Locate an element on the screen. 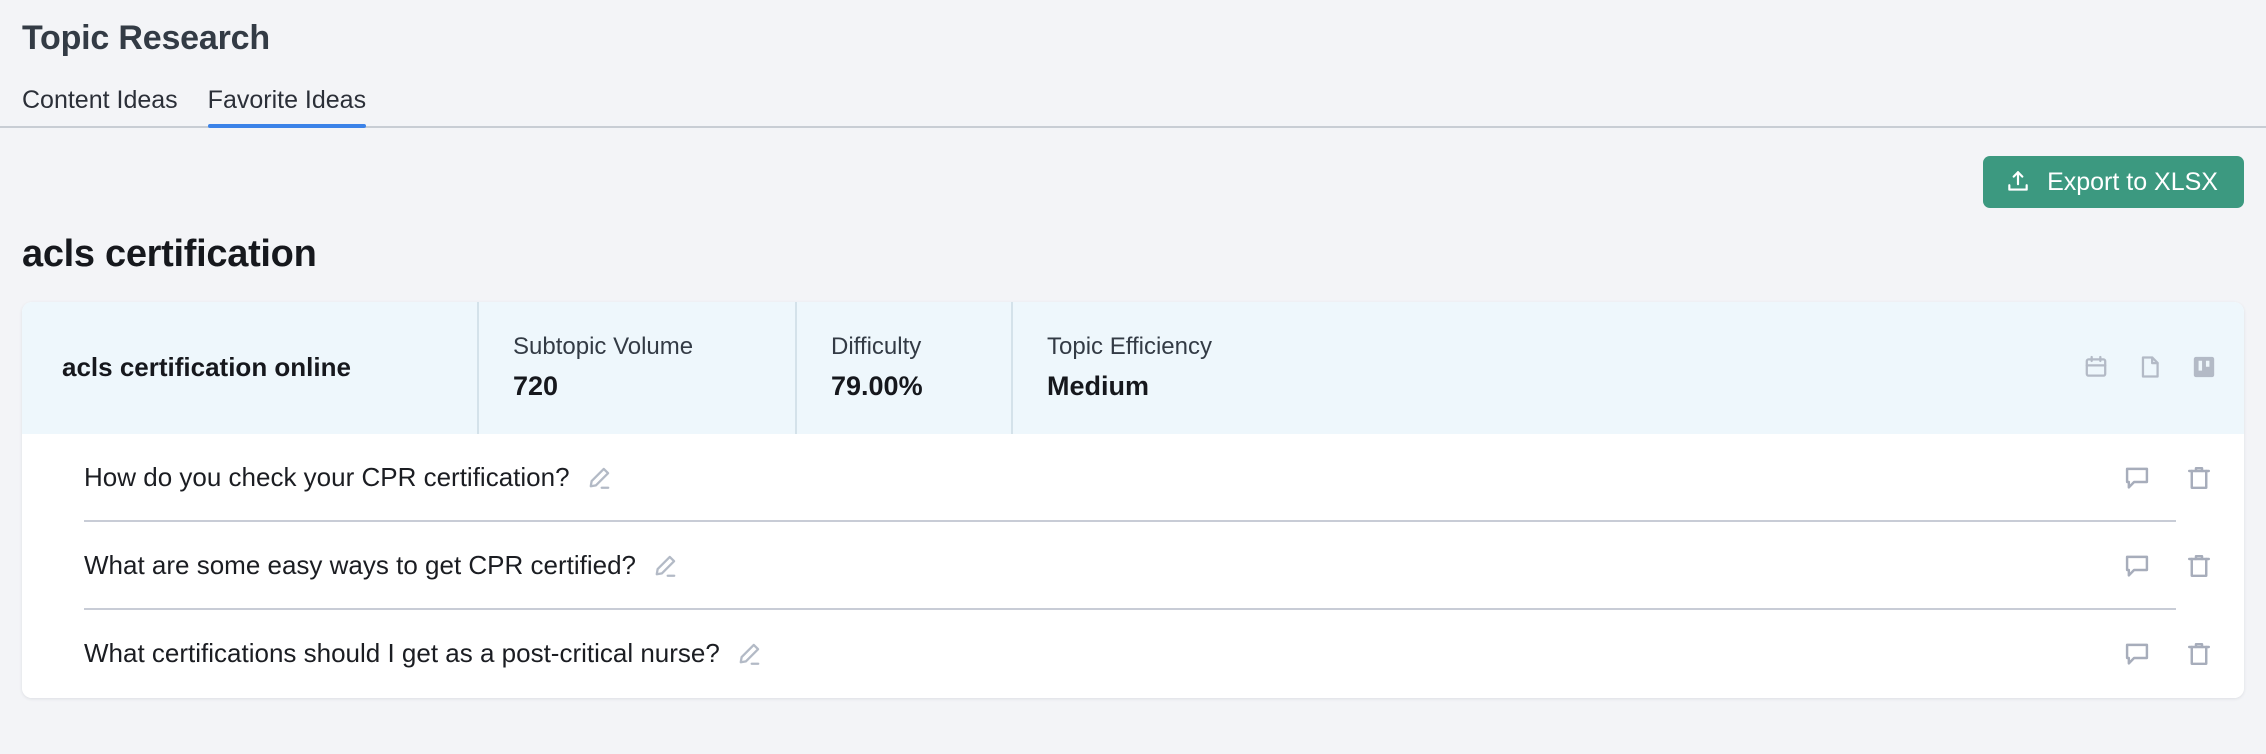 The height and width of the screenshot is (754, 2266). export-to-xlsx-label: Export to XLSX is located at coordinates (2132, 181).